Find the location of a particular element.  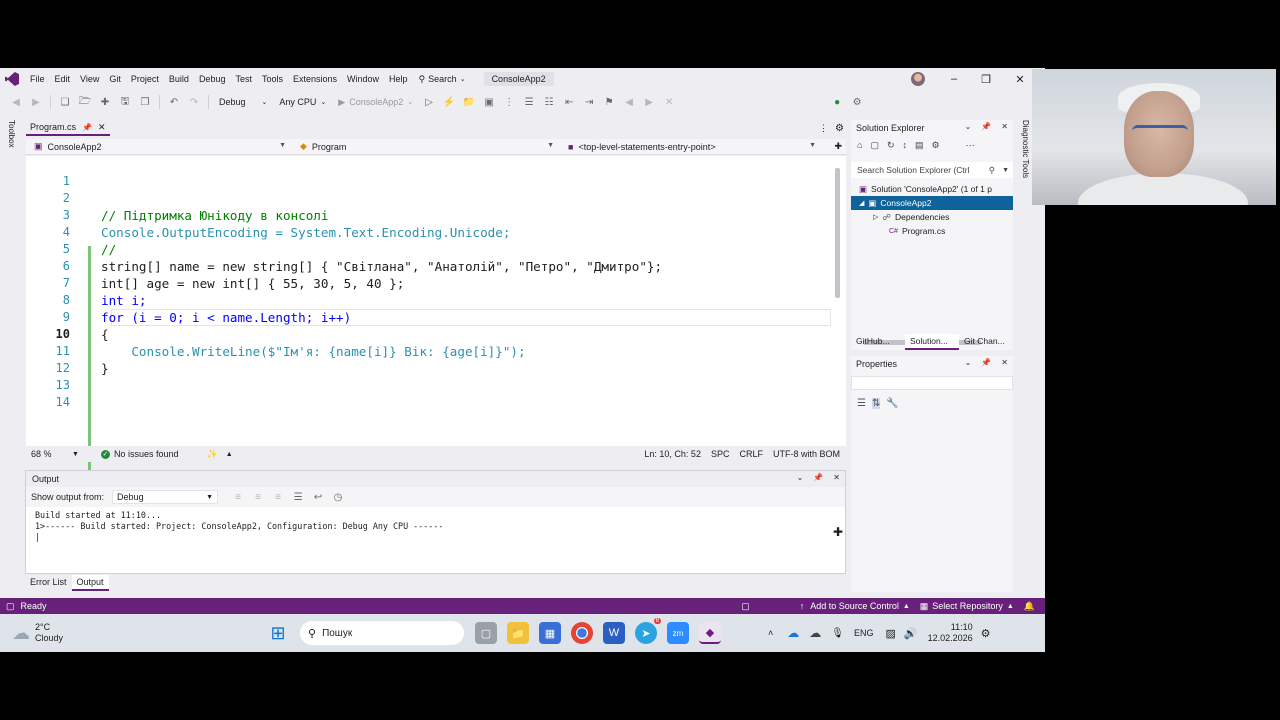

taskbar-search-box: ⚲ Пошук is located at coordinates (382, 633).